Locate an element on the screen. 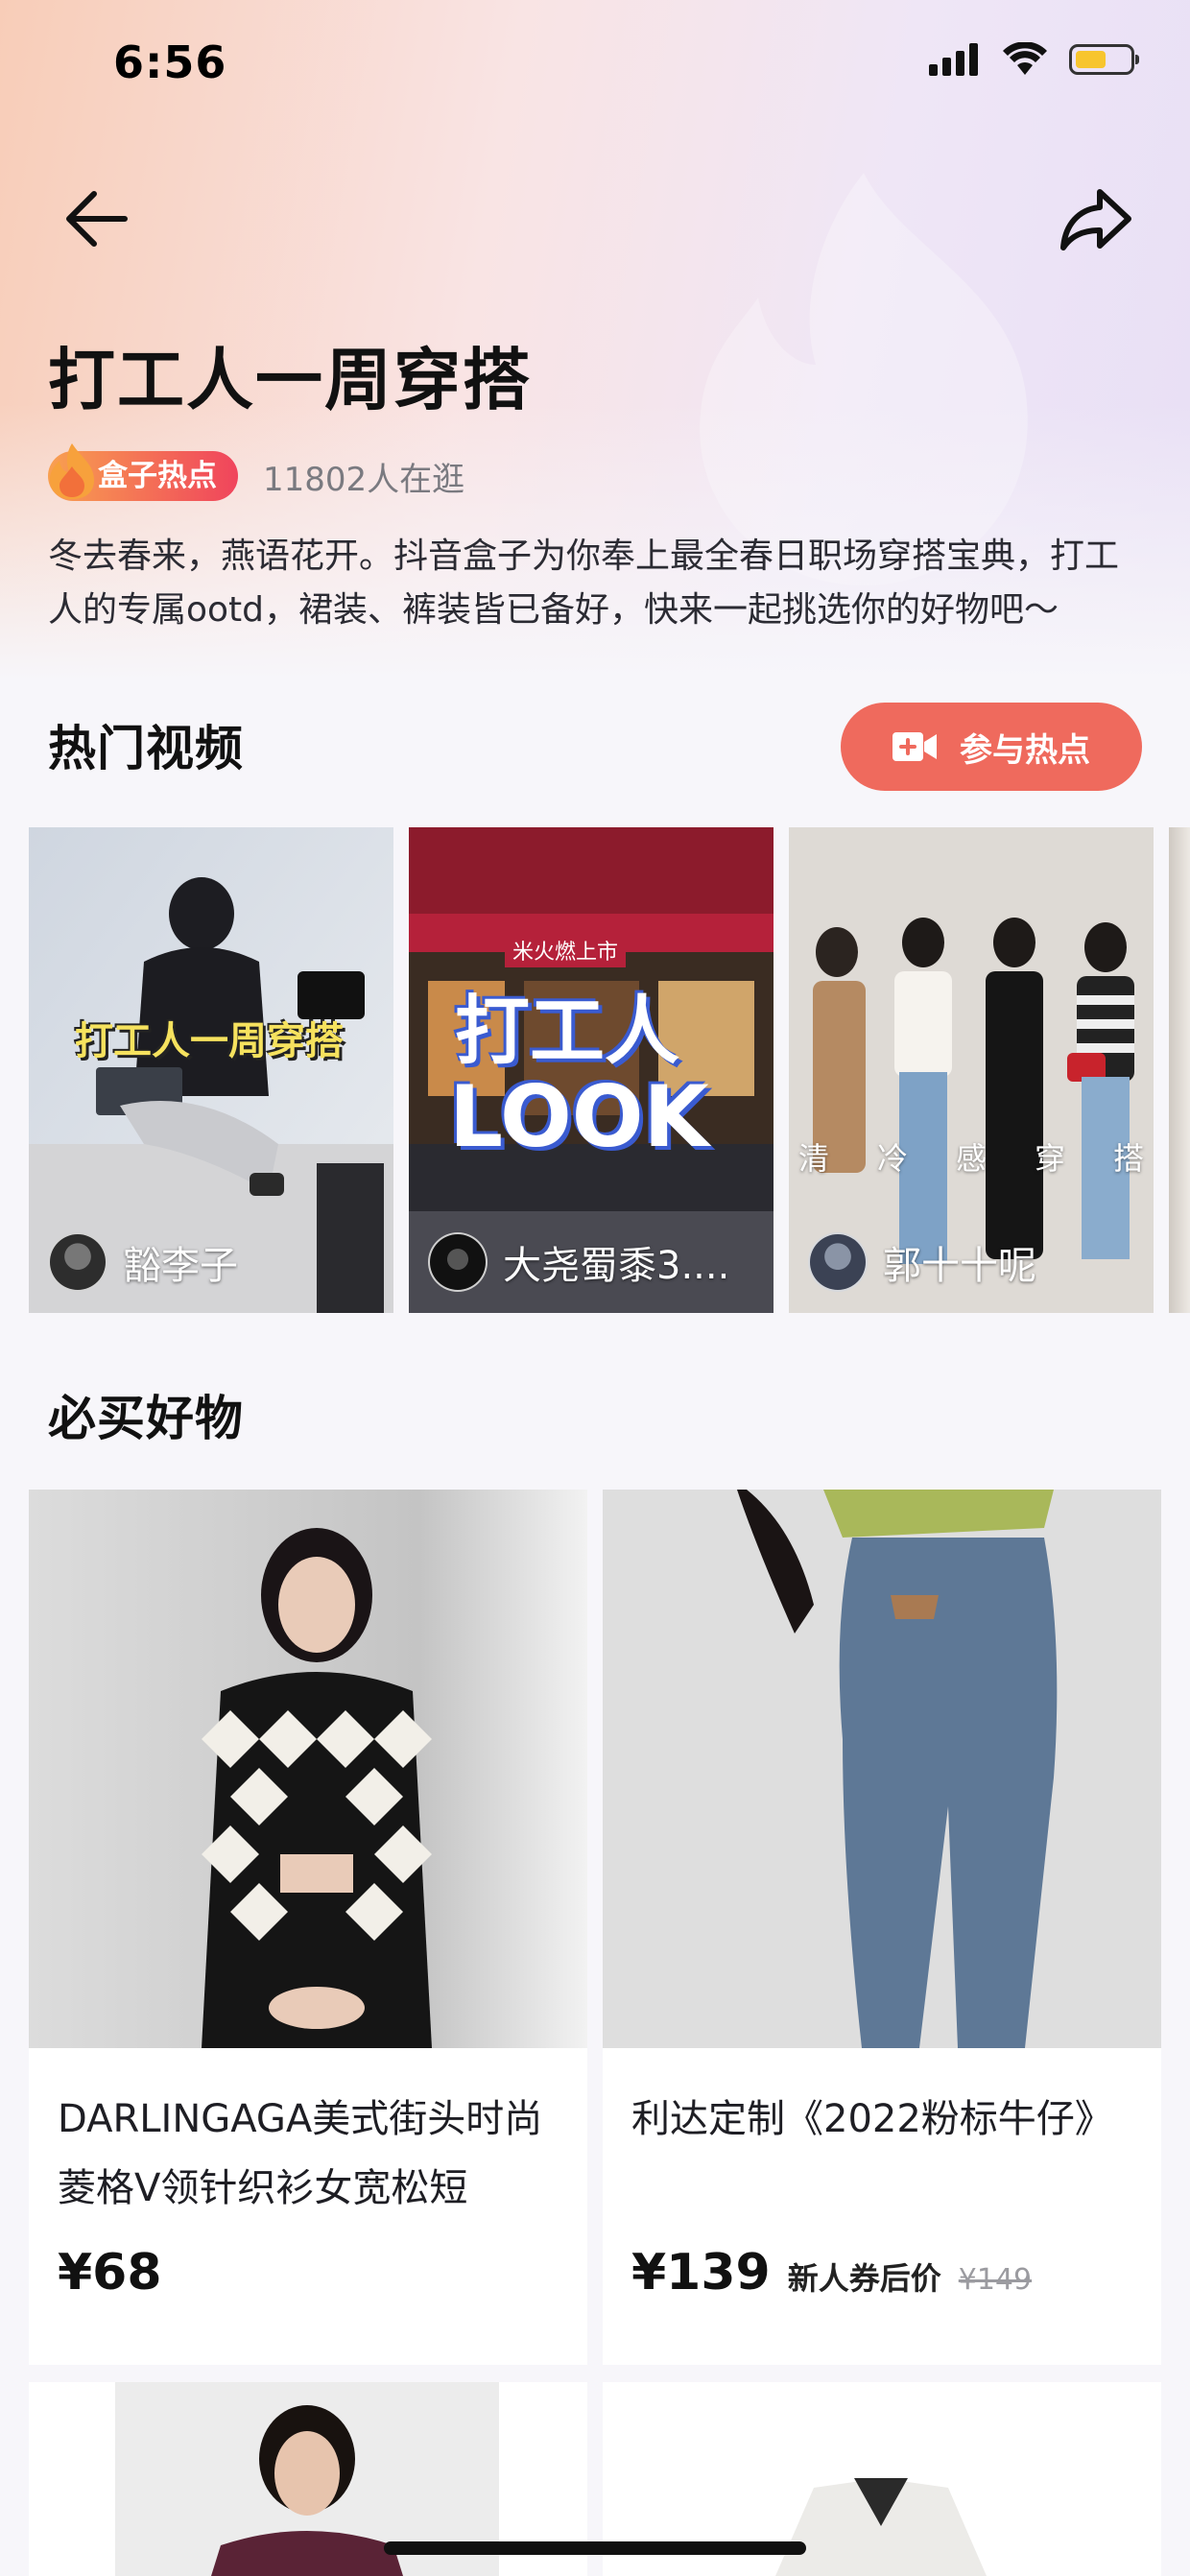 This screenshot has width=1190, height=2576. video-overlay-subtitle: LOOK is located at coordinates (579, 1116).